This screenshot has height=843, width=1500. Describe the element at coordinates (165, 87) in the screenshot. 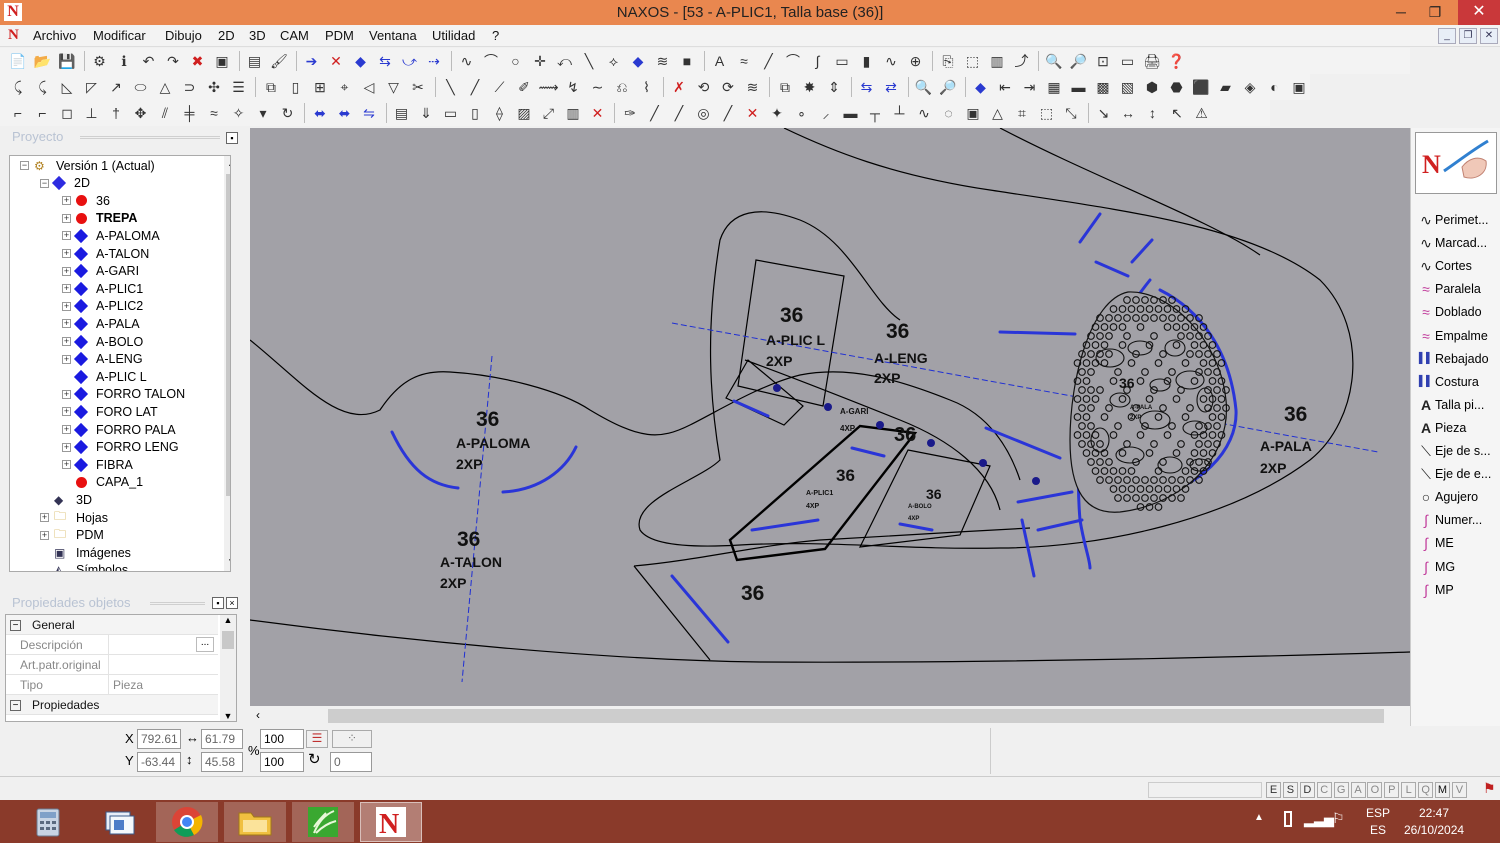

I see `triangle-icon: △` at that location.